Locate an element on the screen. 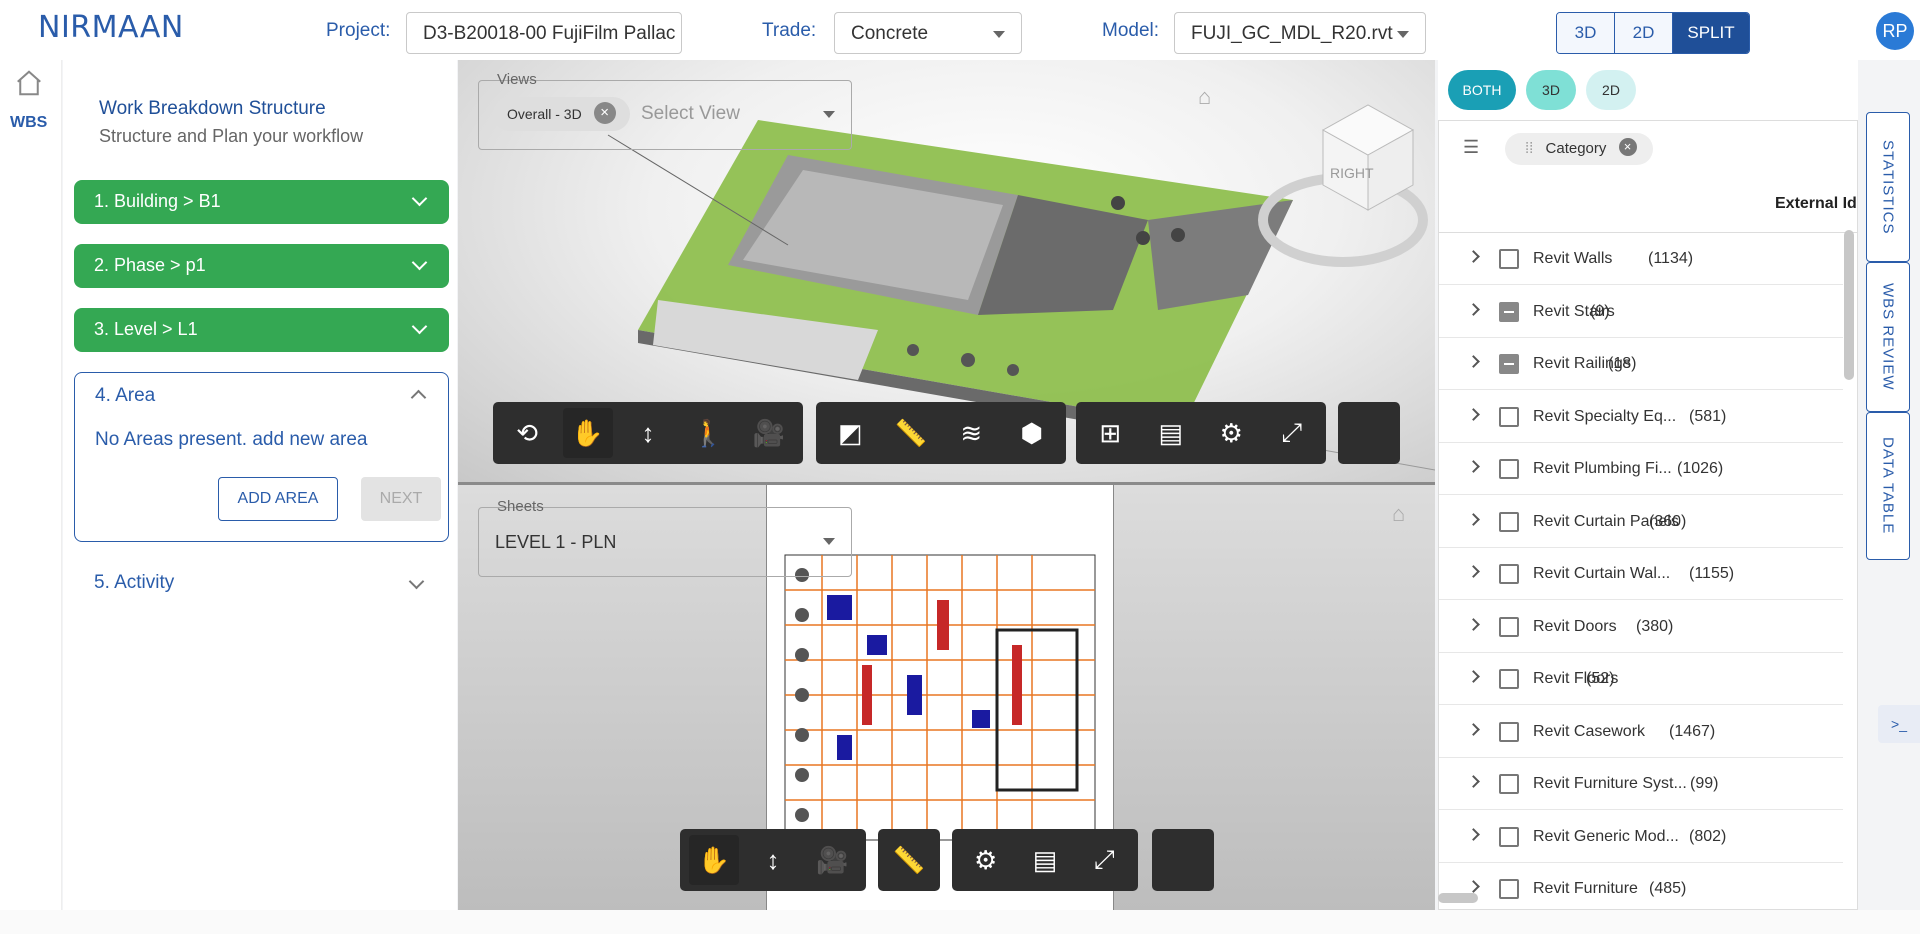 The height and width of the screenshot is (934, 1920). view-mode-split-button: SPLIT is located at coordinates (1711, 33).